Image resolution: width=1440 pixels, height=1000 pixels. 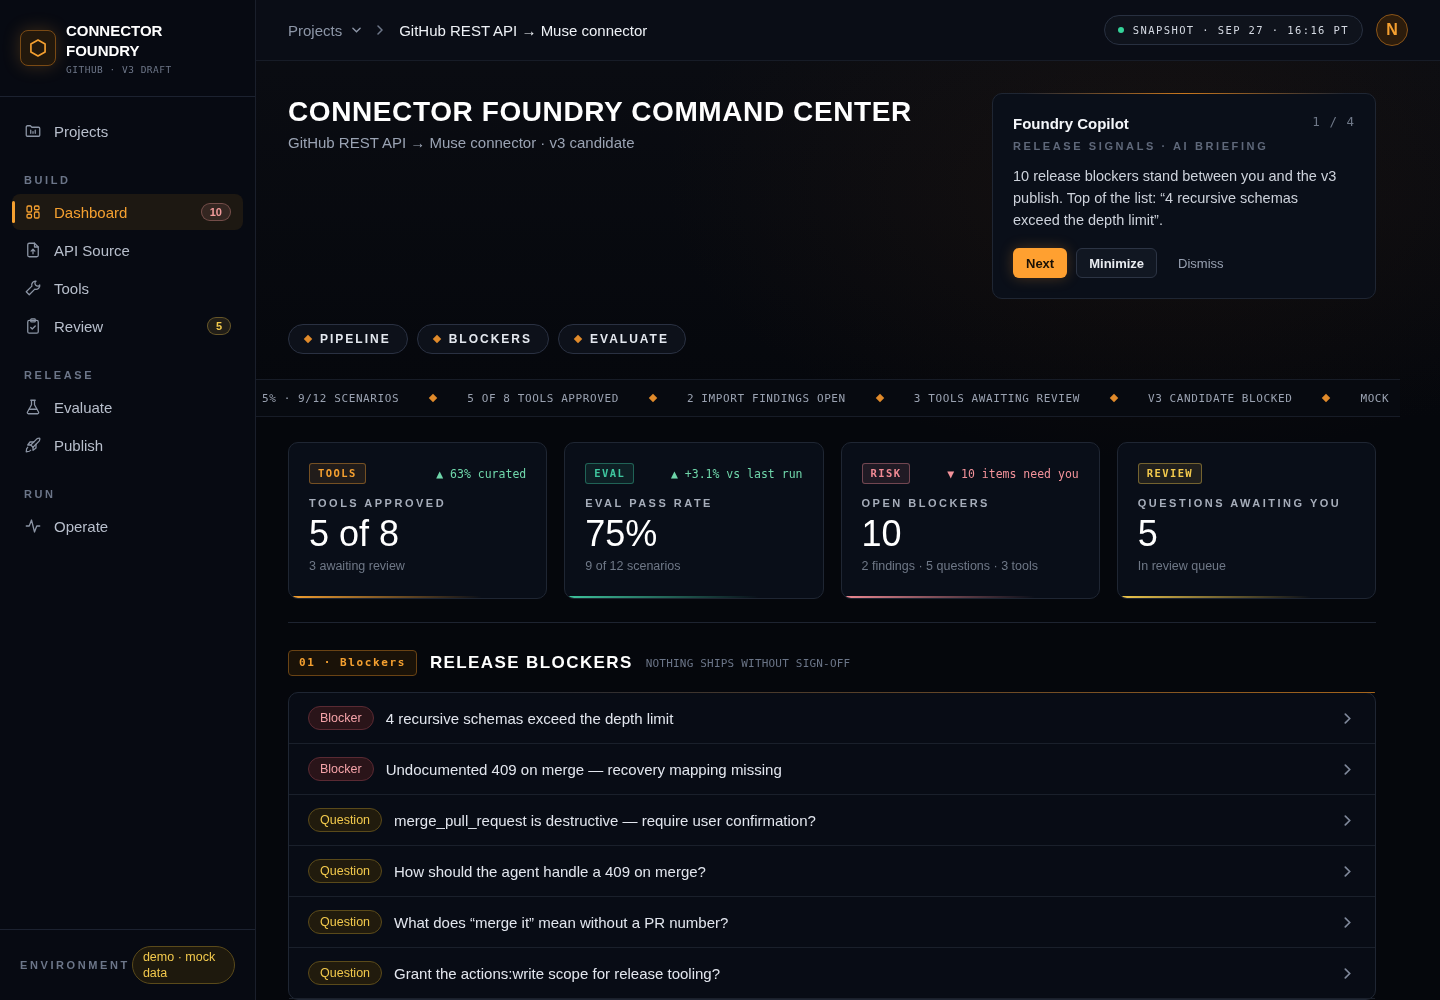 What do you see at coordinates (1071, 124) in the screenshot?
I see `copilot-title: Foundry Copilot` at bounding box center [1071, 124].